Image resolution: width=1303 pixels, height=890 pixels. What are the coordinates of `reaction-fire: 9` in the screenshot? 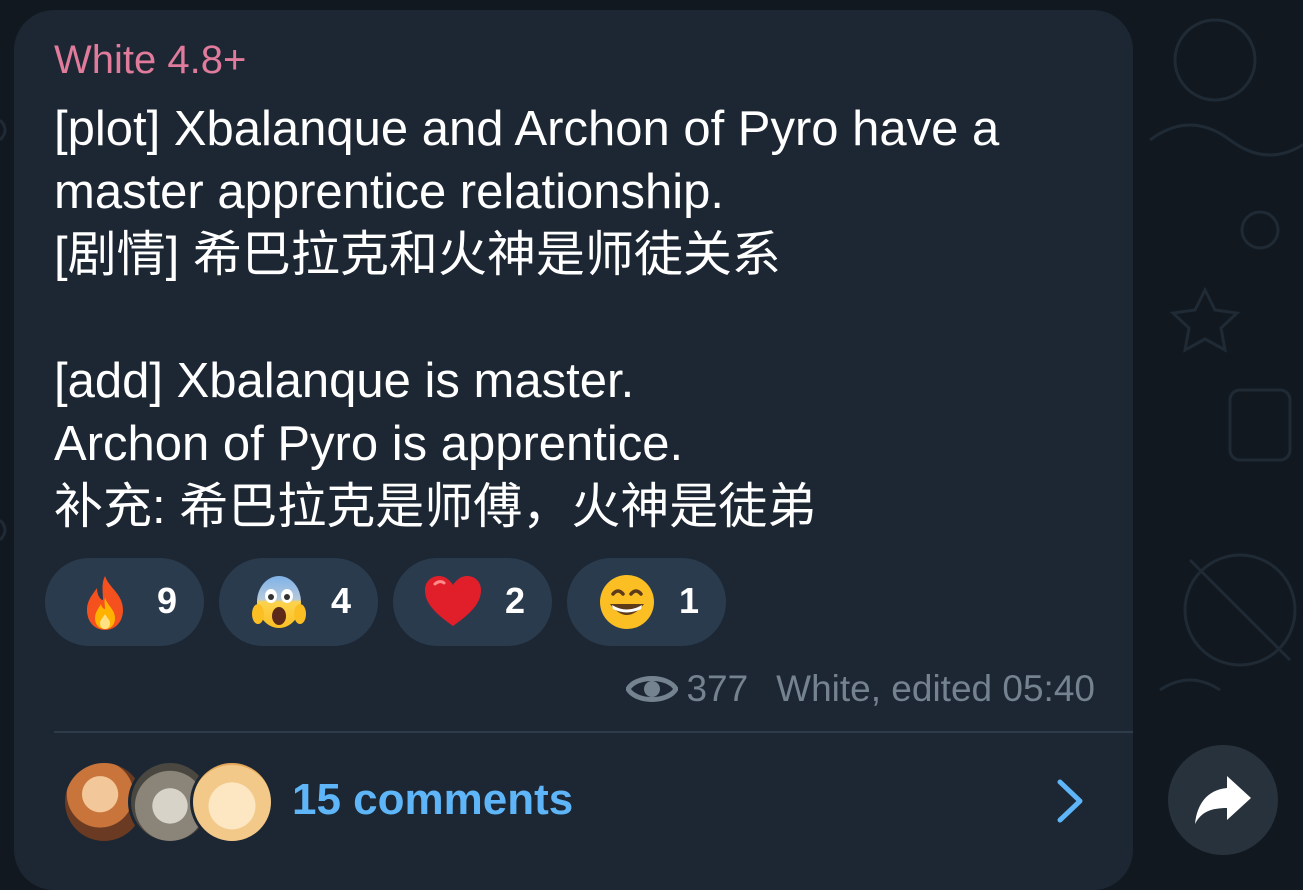 It's located at (124, 602).